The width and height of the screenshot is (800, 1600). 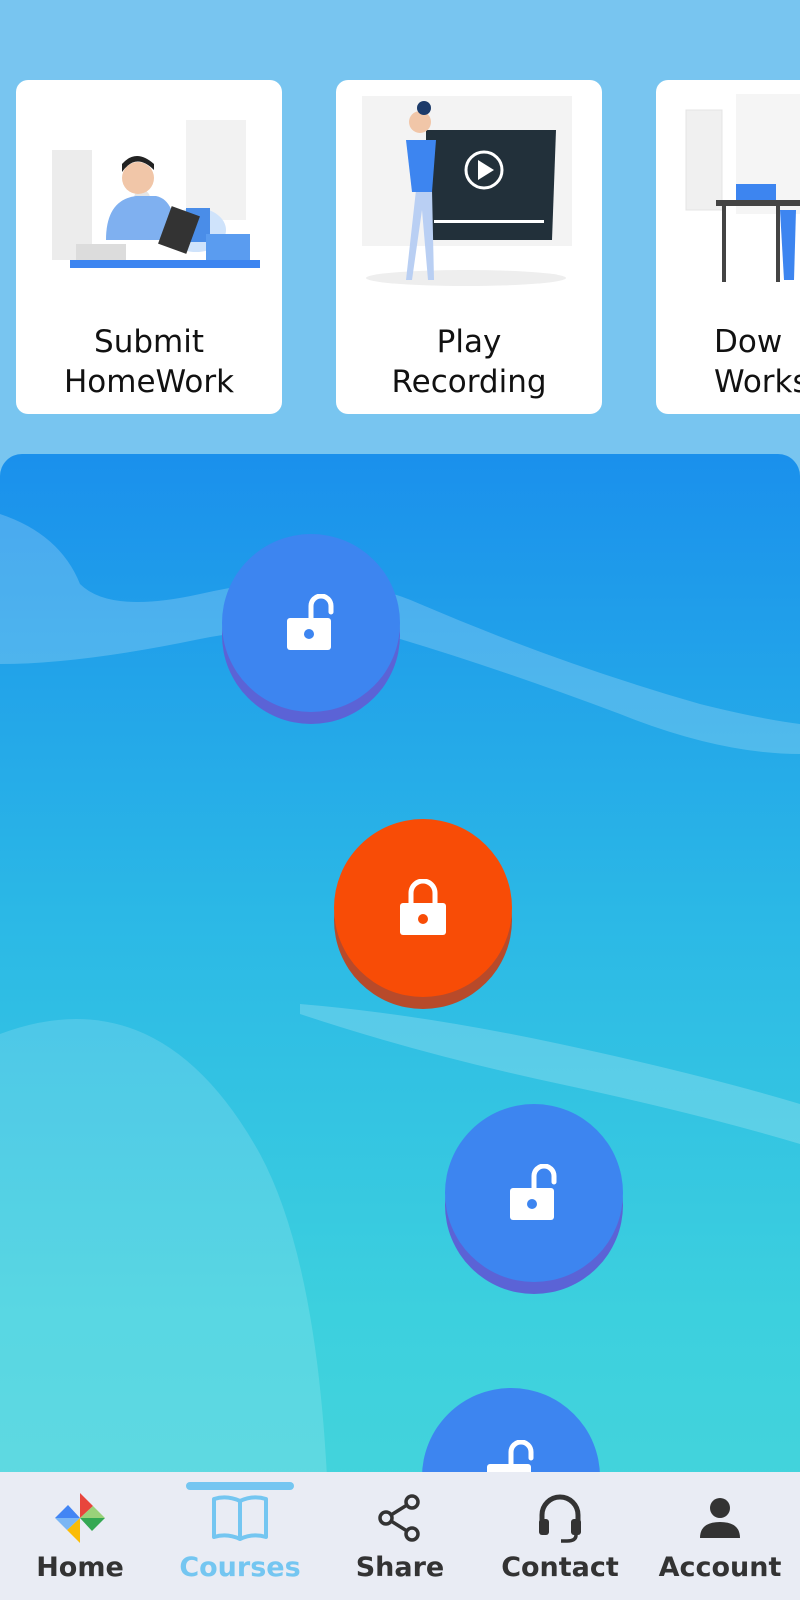 I want to click on nav-label: Account, so click(x=720, y=1567).